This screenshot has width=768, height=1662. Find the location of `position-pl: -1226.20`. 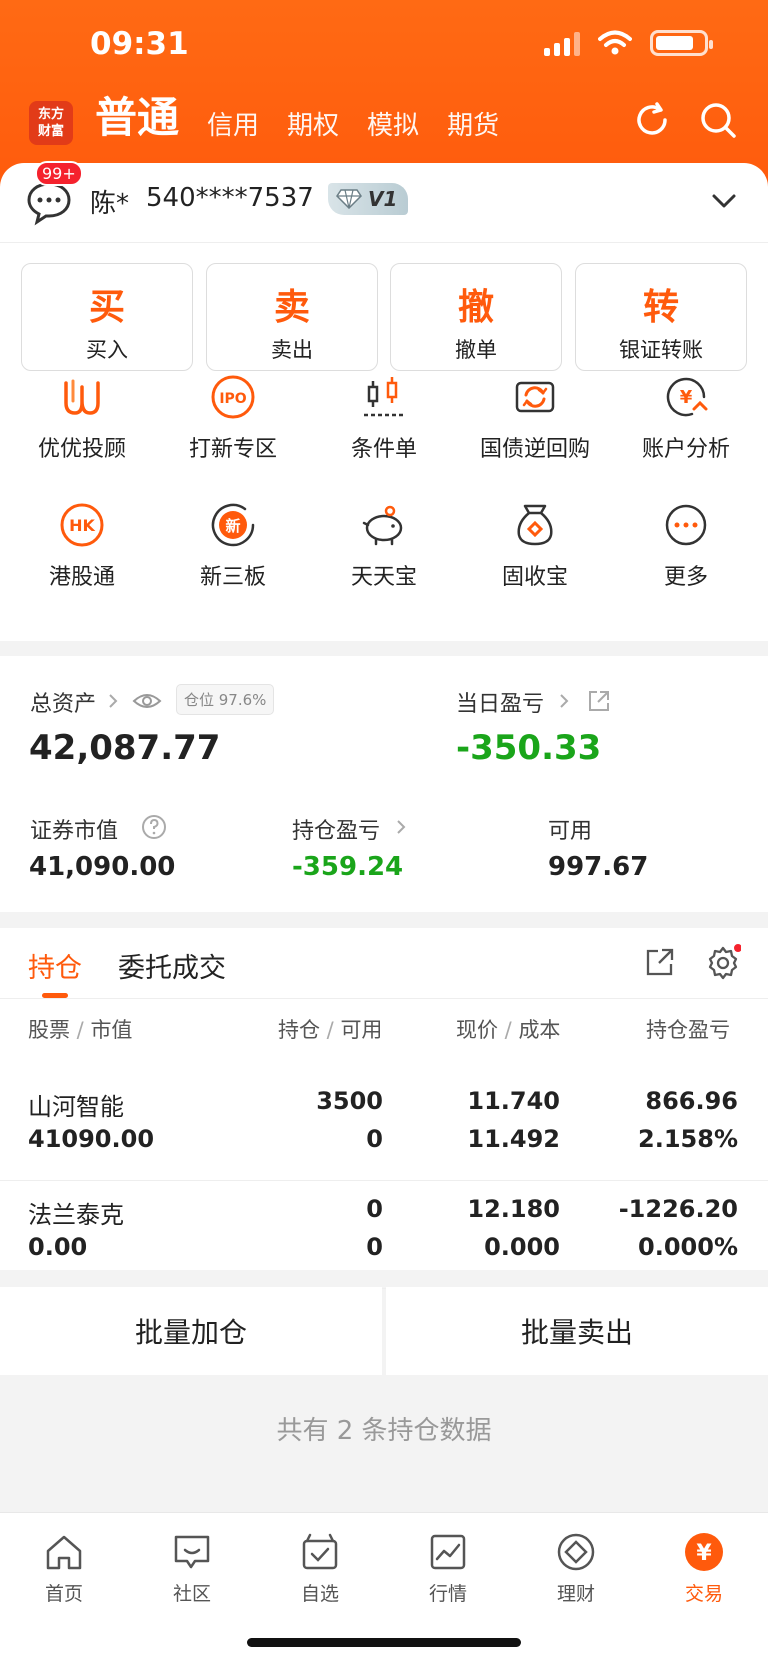

position-pl: -1226.20 is located at coordinates (678, 1209).